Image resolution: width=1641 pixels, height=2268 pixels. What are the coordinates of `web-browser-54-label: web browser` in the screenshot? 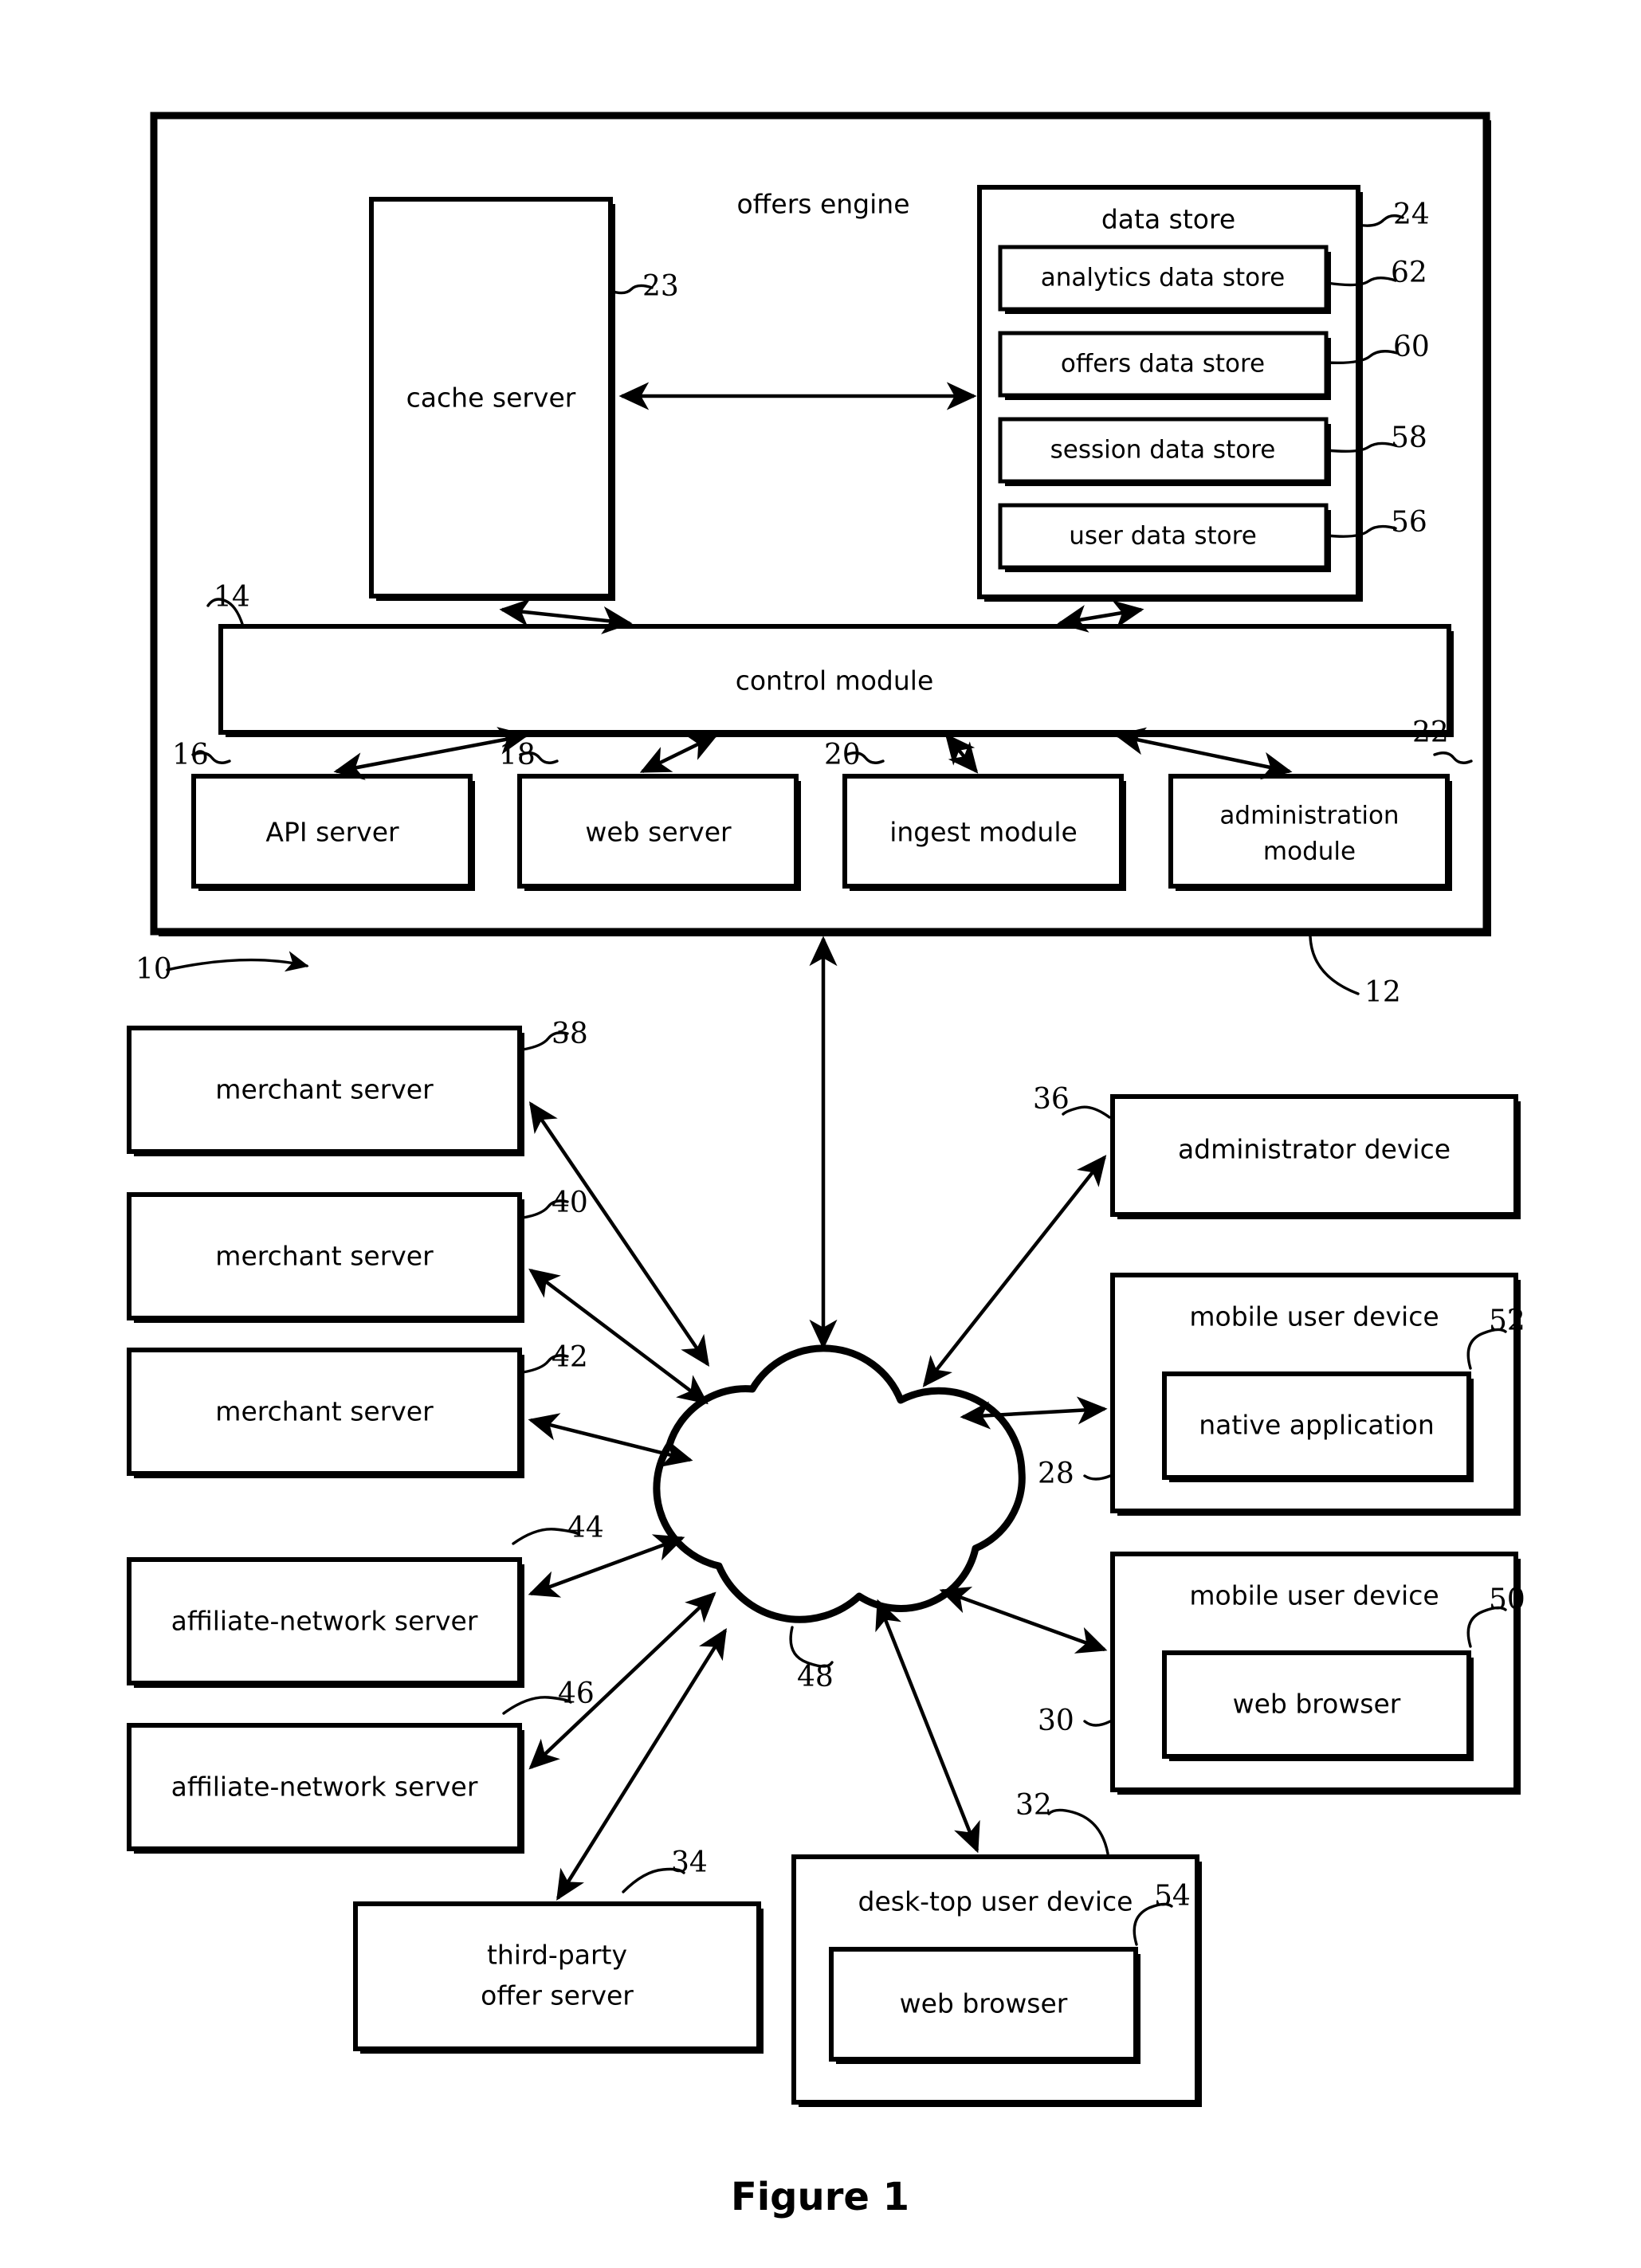 It's located at (984, 2003).